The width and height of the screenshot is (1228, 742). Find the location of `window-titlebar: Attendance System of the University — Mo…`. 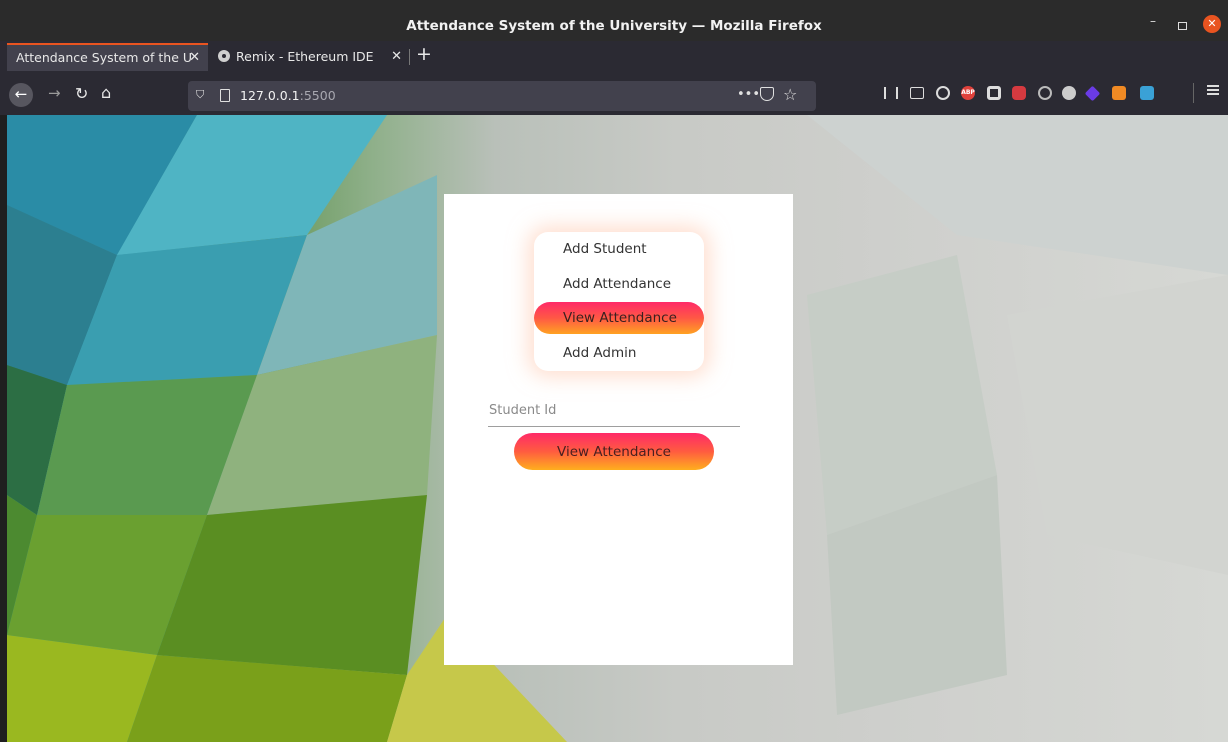

window-titlebar: Attendance System of the University — Mo… is located at coordinates (614, 20).